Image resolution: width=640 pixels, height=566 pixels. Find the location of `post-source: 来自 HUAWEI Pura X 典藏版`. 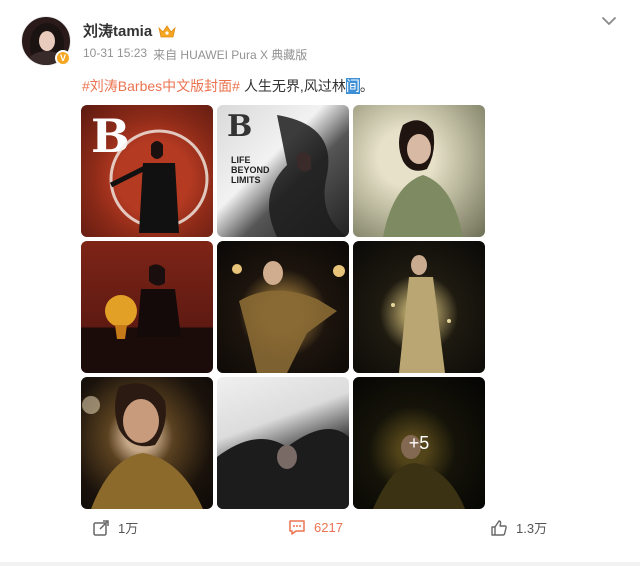

post-source: 来自 HUAWEI Pura X 典藏版 is located at coordinates (230, 55).